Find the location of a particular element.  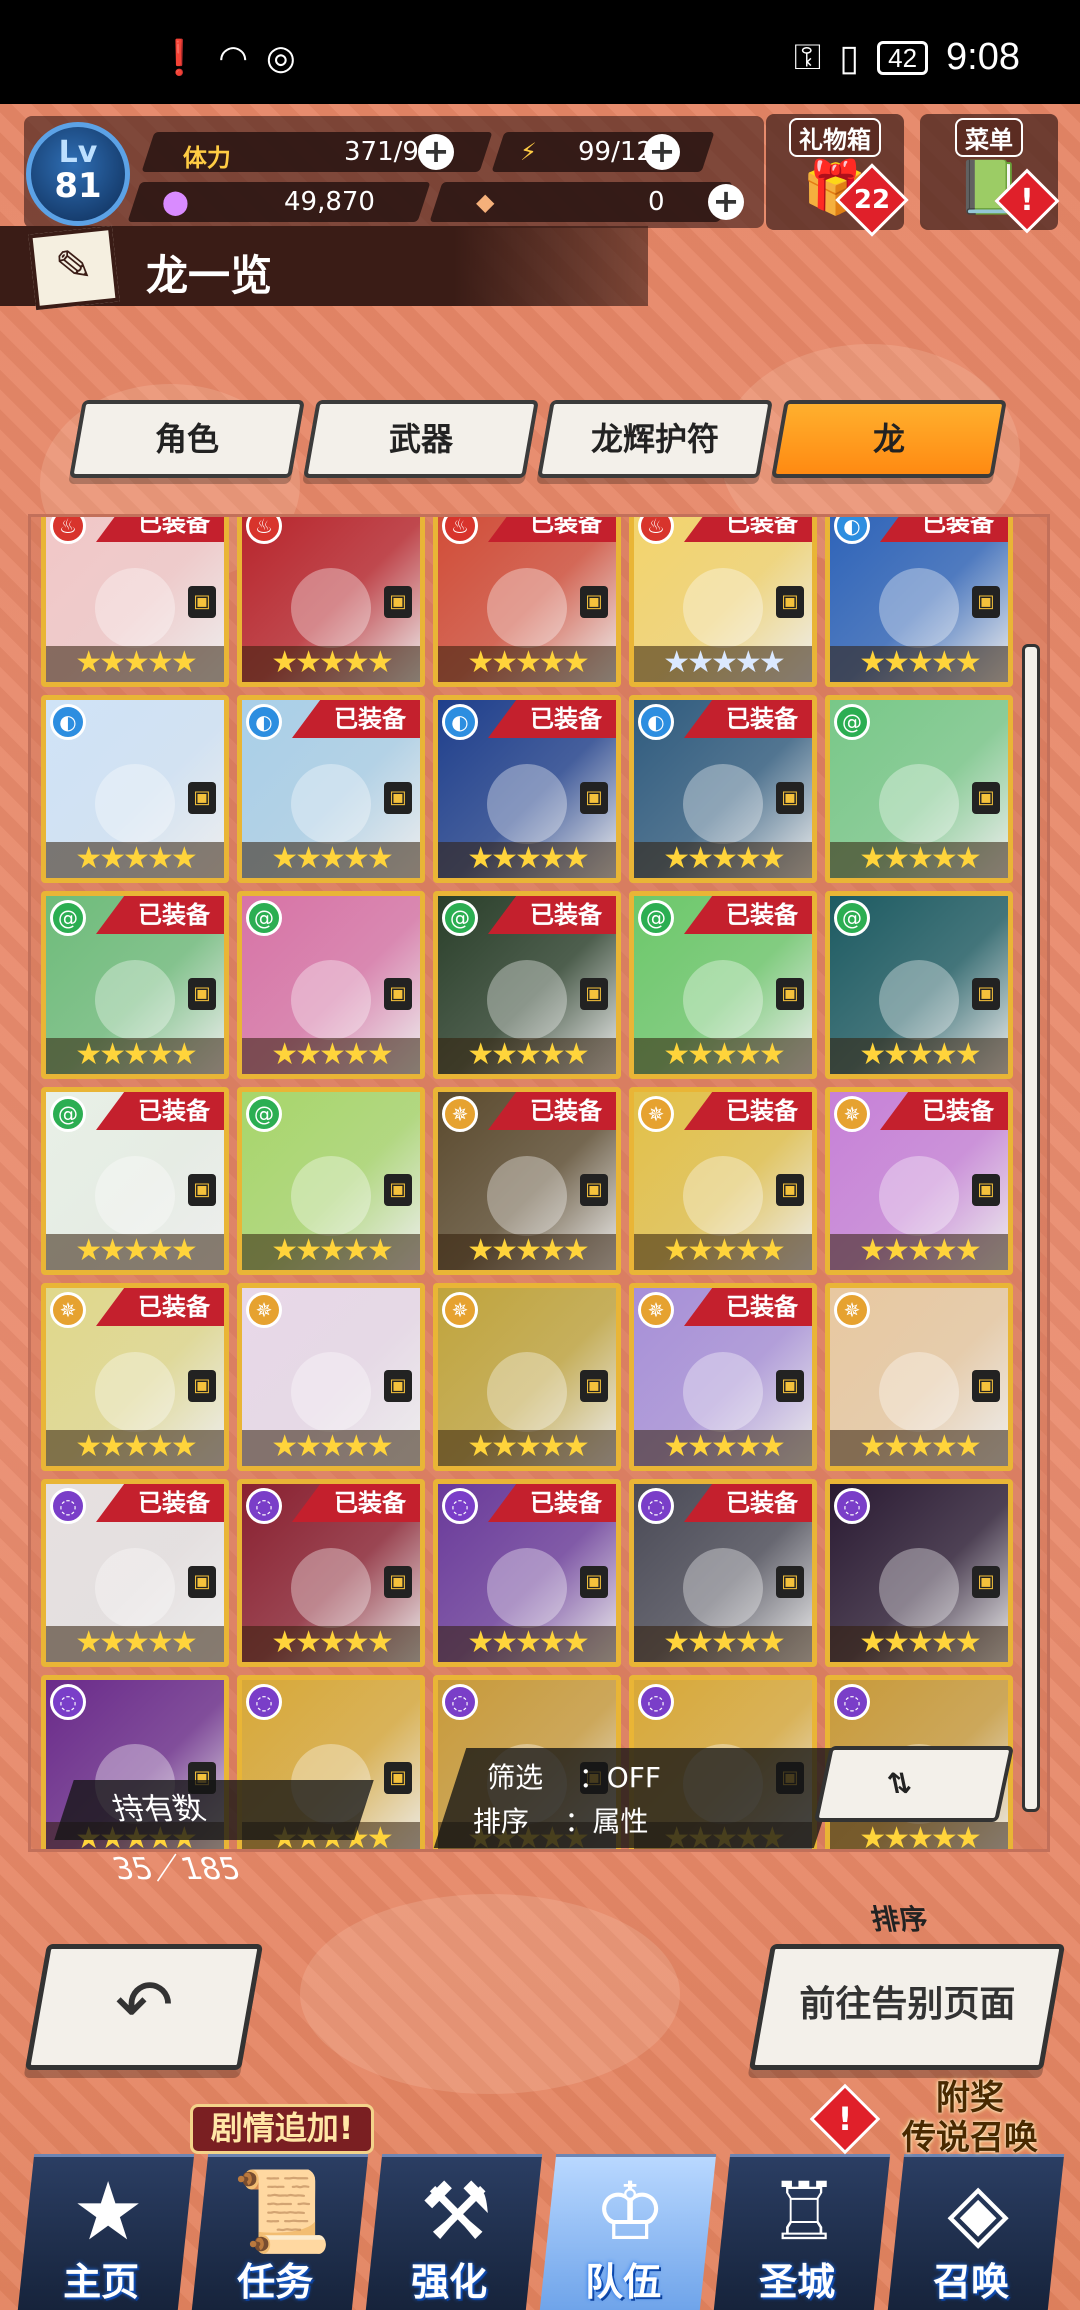

key-icon: ⚿ is located at coordinates (807, 56).